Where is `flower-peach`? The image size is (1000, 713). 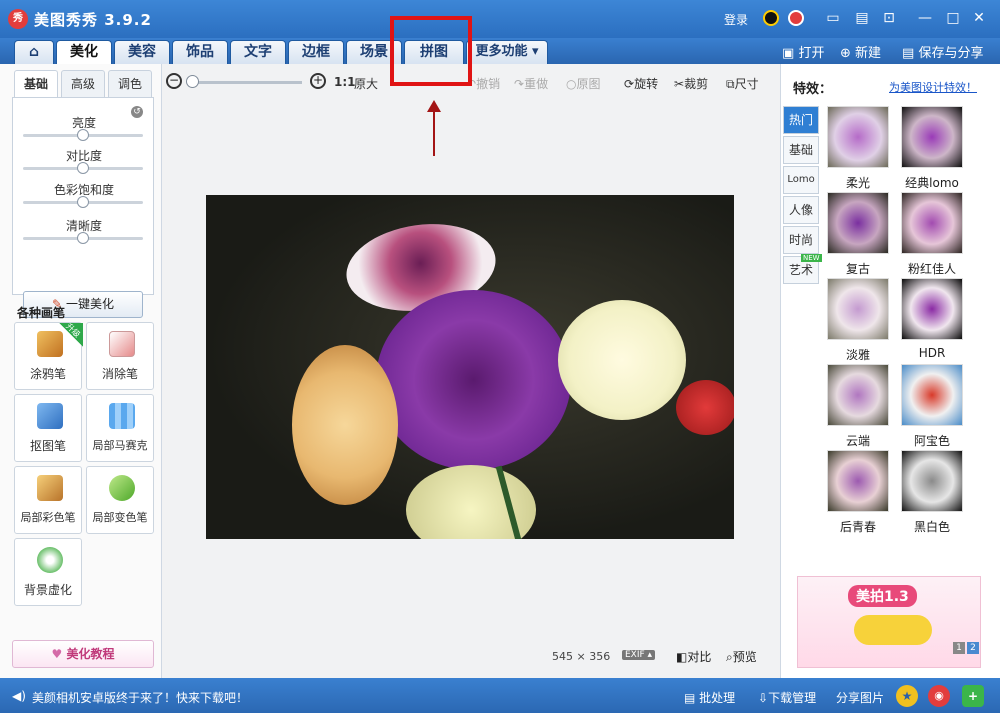 flower-peach is located at coordinates (345, 425).